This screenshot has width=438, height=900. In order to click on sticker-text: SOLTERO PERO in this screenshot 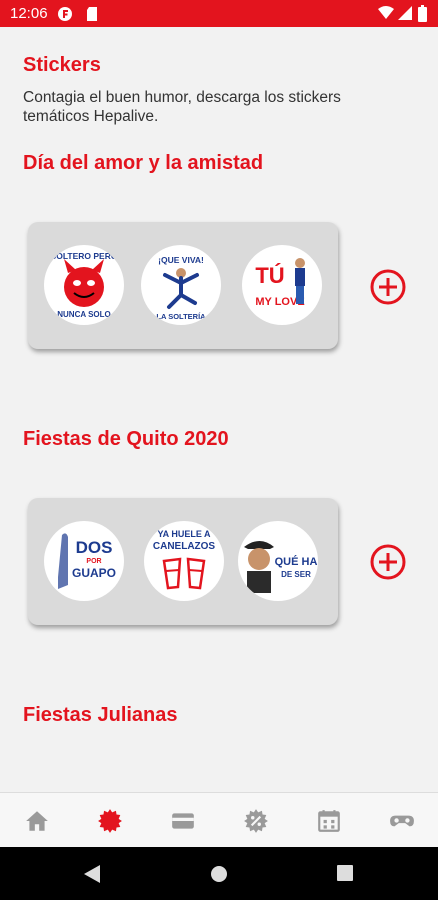, I will do `click(84, 256)`.